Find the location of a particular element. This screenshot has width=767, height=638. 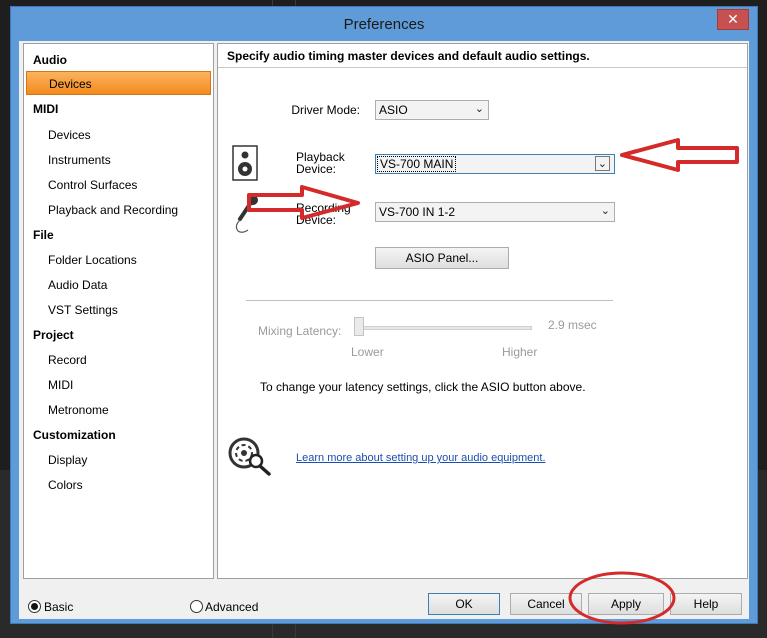

playback-device-value: VS-700 MAIN is located at coordinates (417, 164).